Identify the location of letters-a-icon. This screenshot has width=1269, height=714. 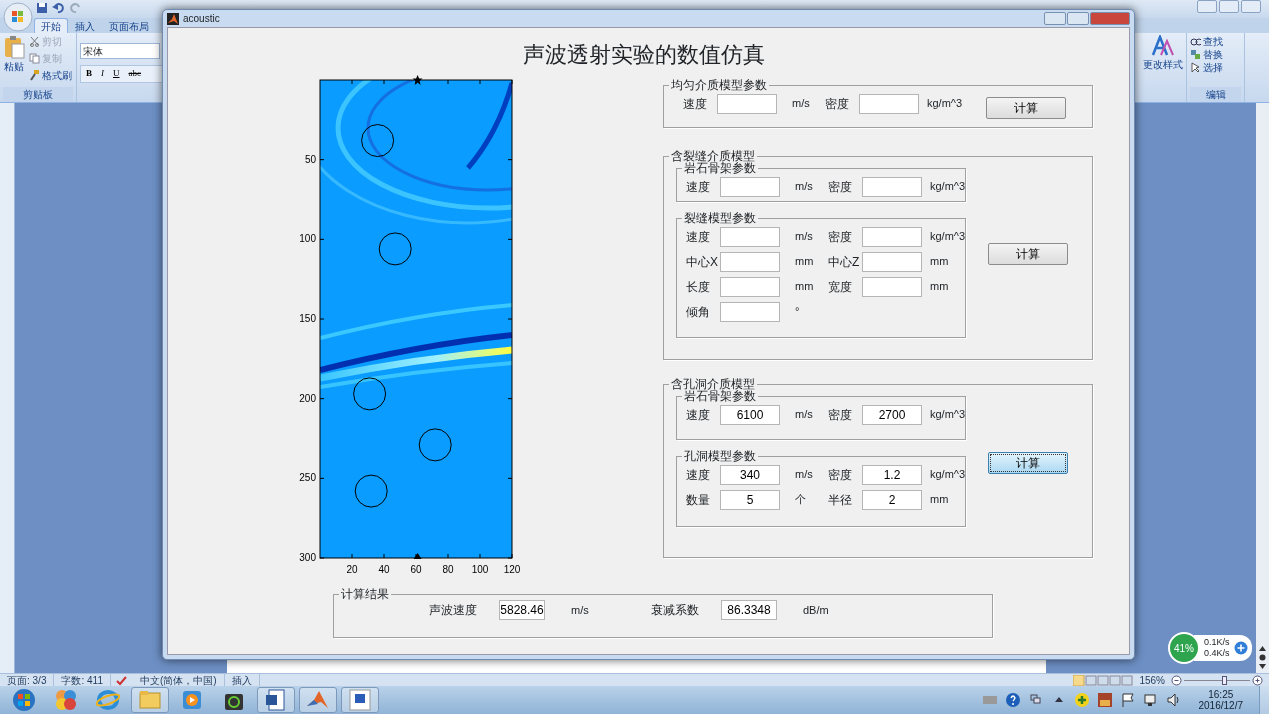
(1162, 46).